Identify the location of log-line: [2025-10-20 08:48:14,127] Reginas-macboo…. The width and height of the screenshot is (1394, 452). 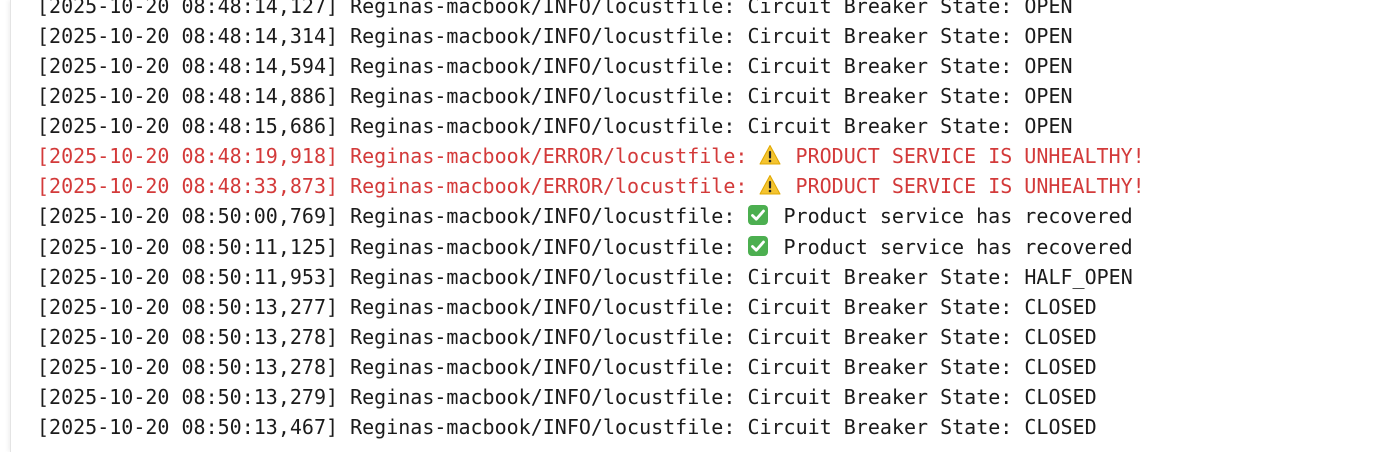
(591, 10).